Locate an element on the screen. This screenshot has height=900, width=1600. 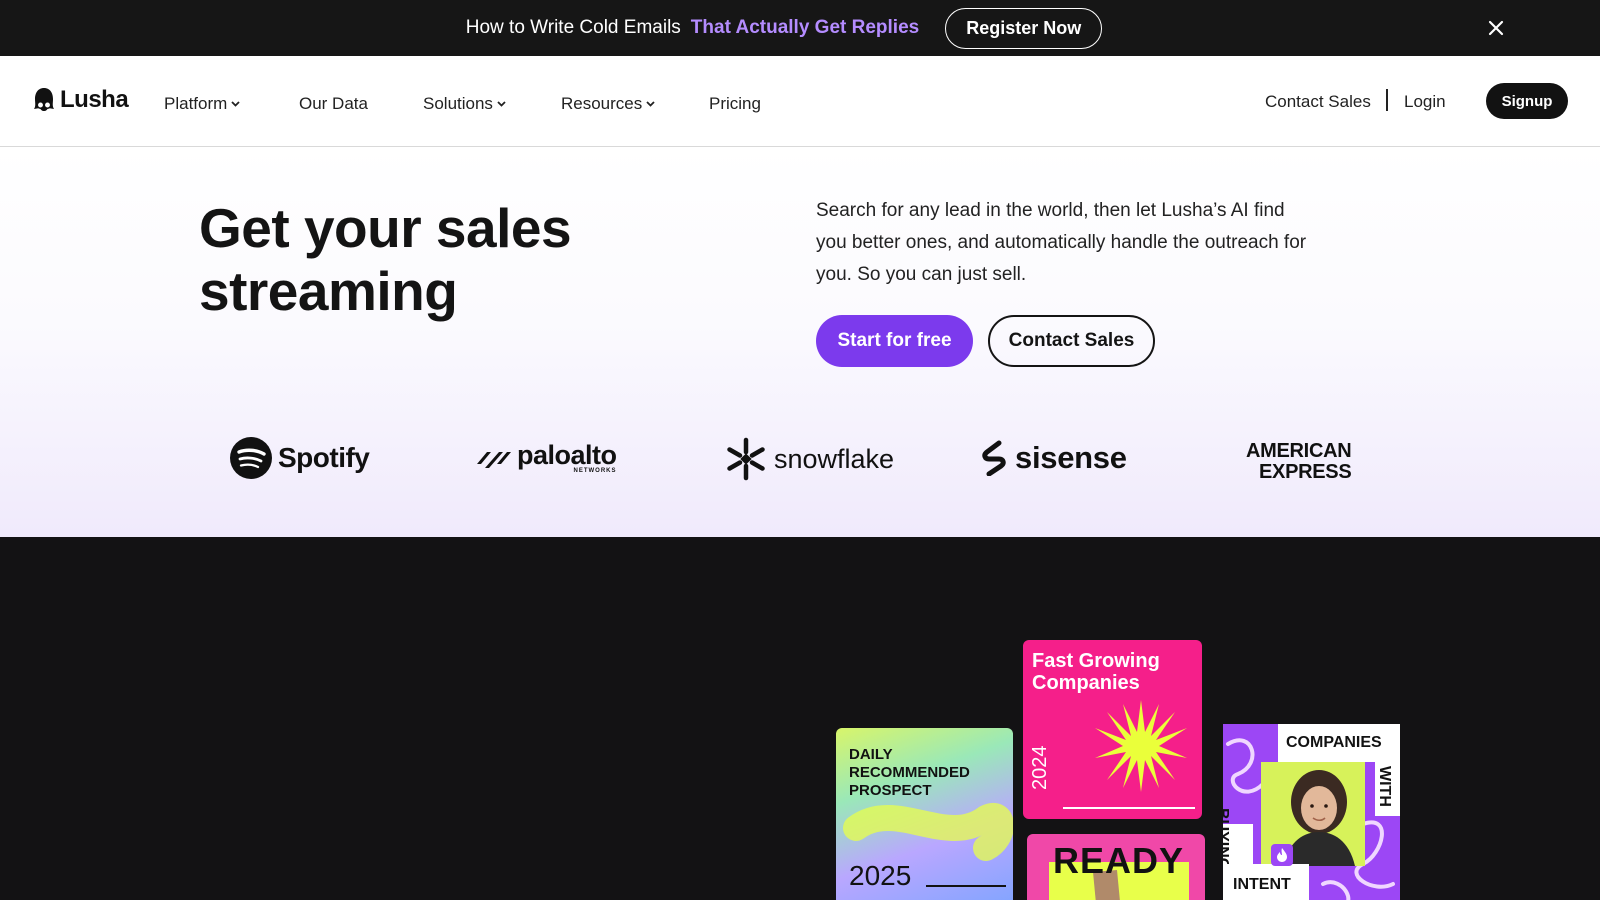
sisense-logo: sisense is located at coordinates (1053, 458).